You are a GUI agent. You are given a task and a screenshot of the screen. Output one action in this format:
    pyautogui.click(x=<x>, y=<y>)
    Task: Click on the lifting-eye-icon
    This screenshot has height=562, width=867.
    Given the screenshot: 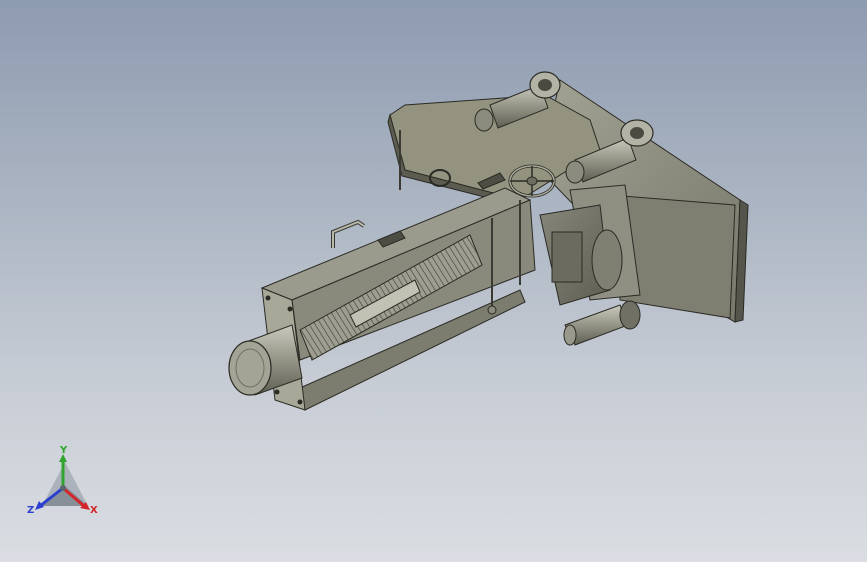 What is the action you would take?
    pyautogui.click(x=602, y=323)
    